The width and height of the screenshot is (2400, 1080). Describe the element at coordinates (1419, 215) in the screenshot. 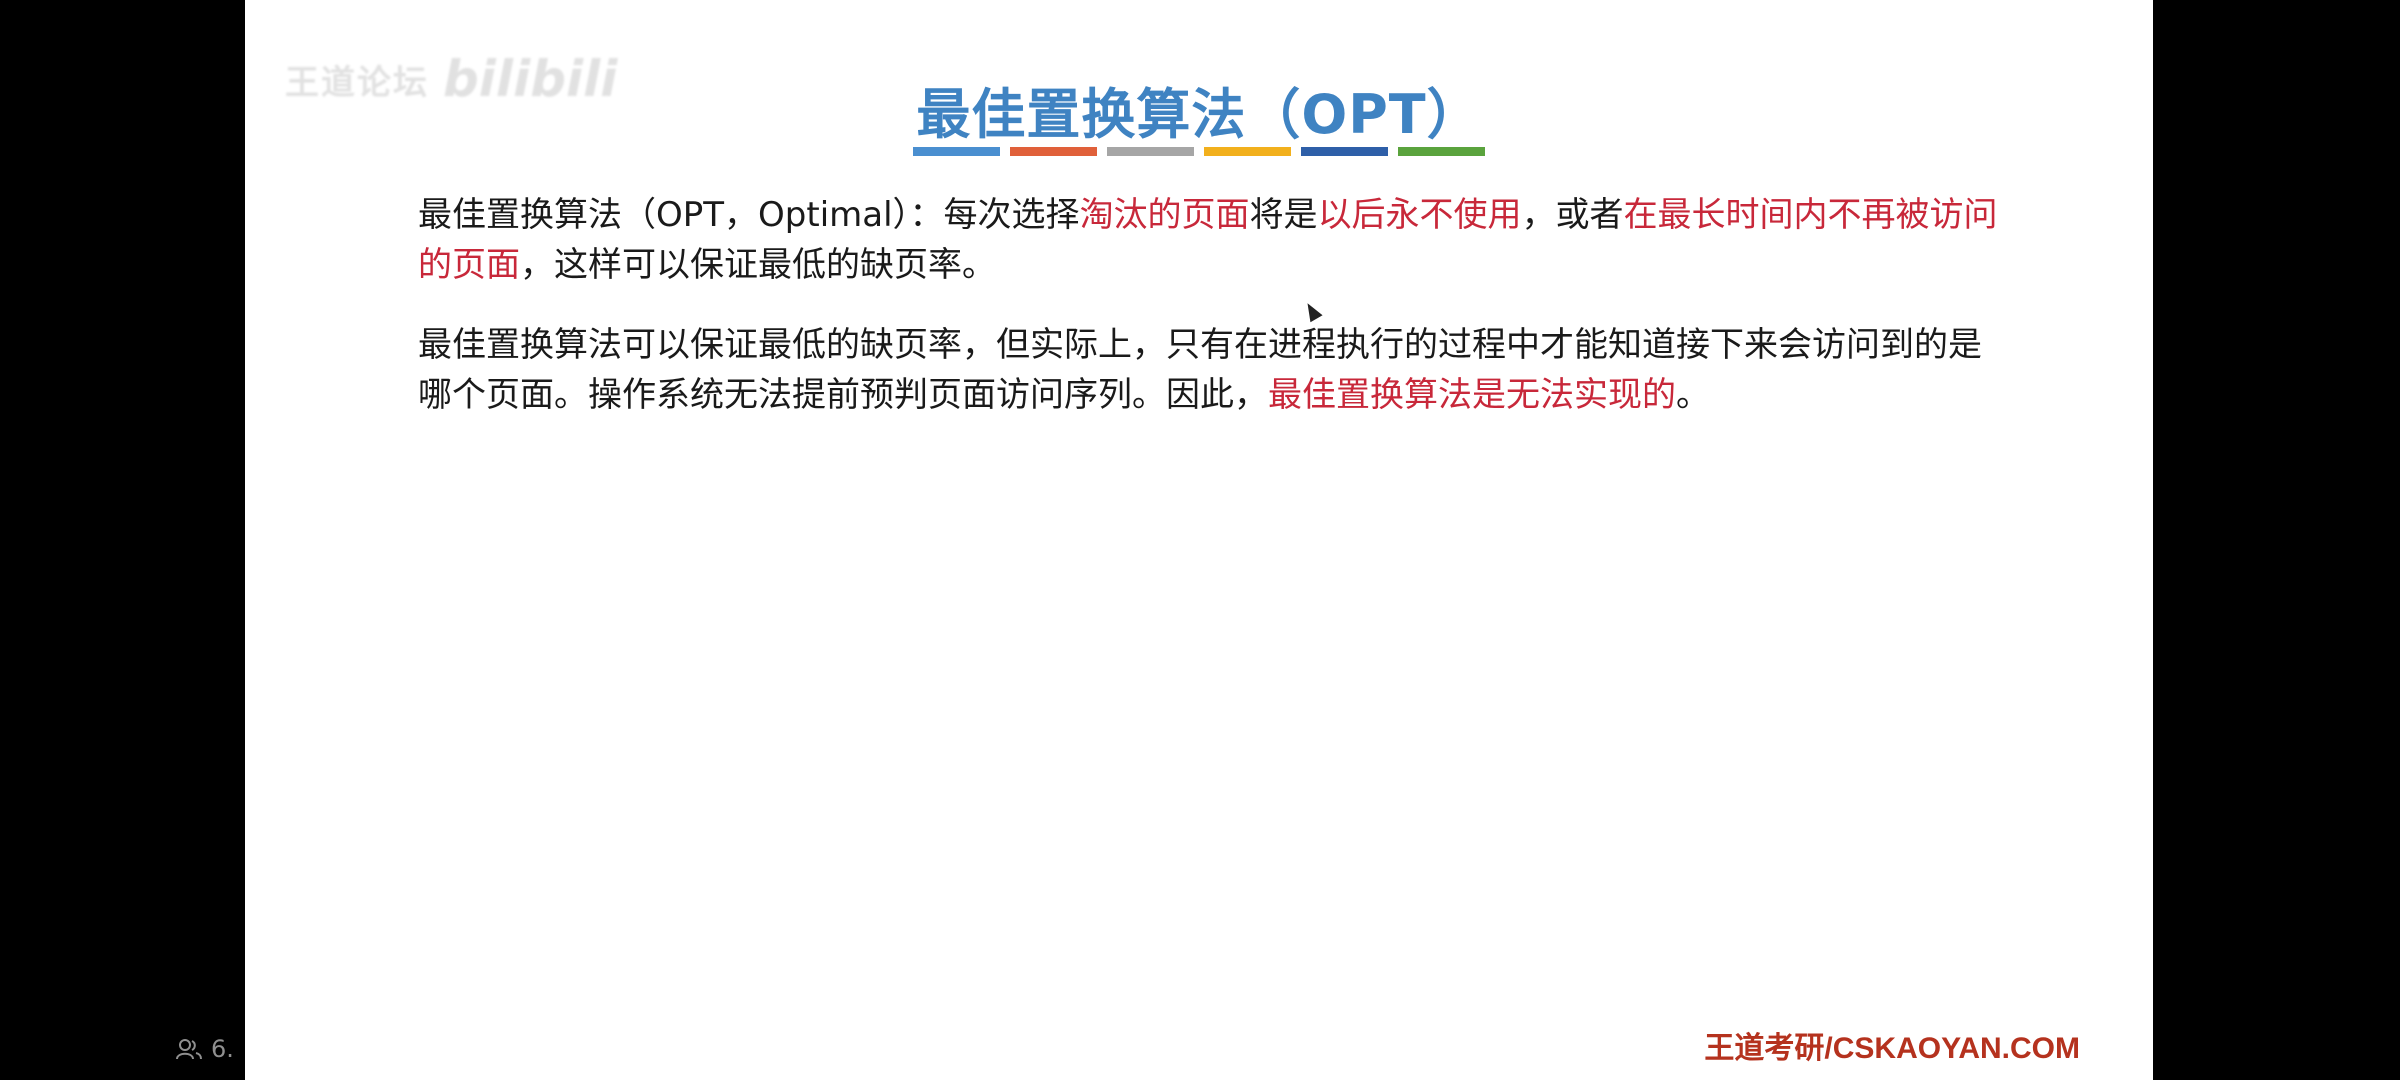

I see `p1-highlight: 以后永不使用` at that location.